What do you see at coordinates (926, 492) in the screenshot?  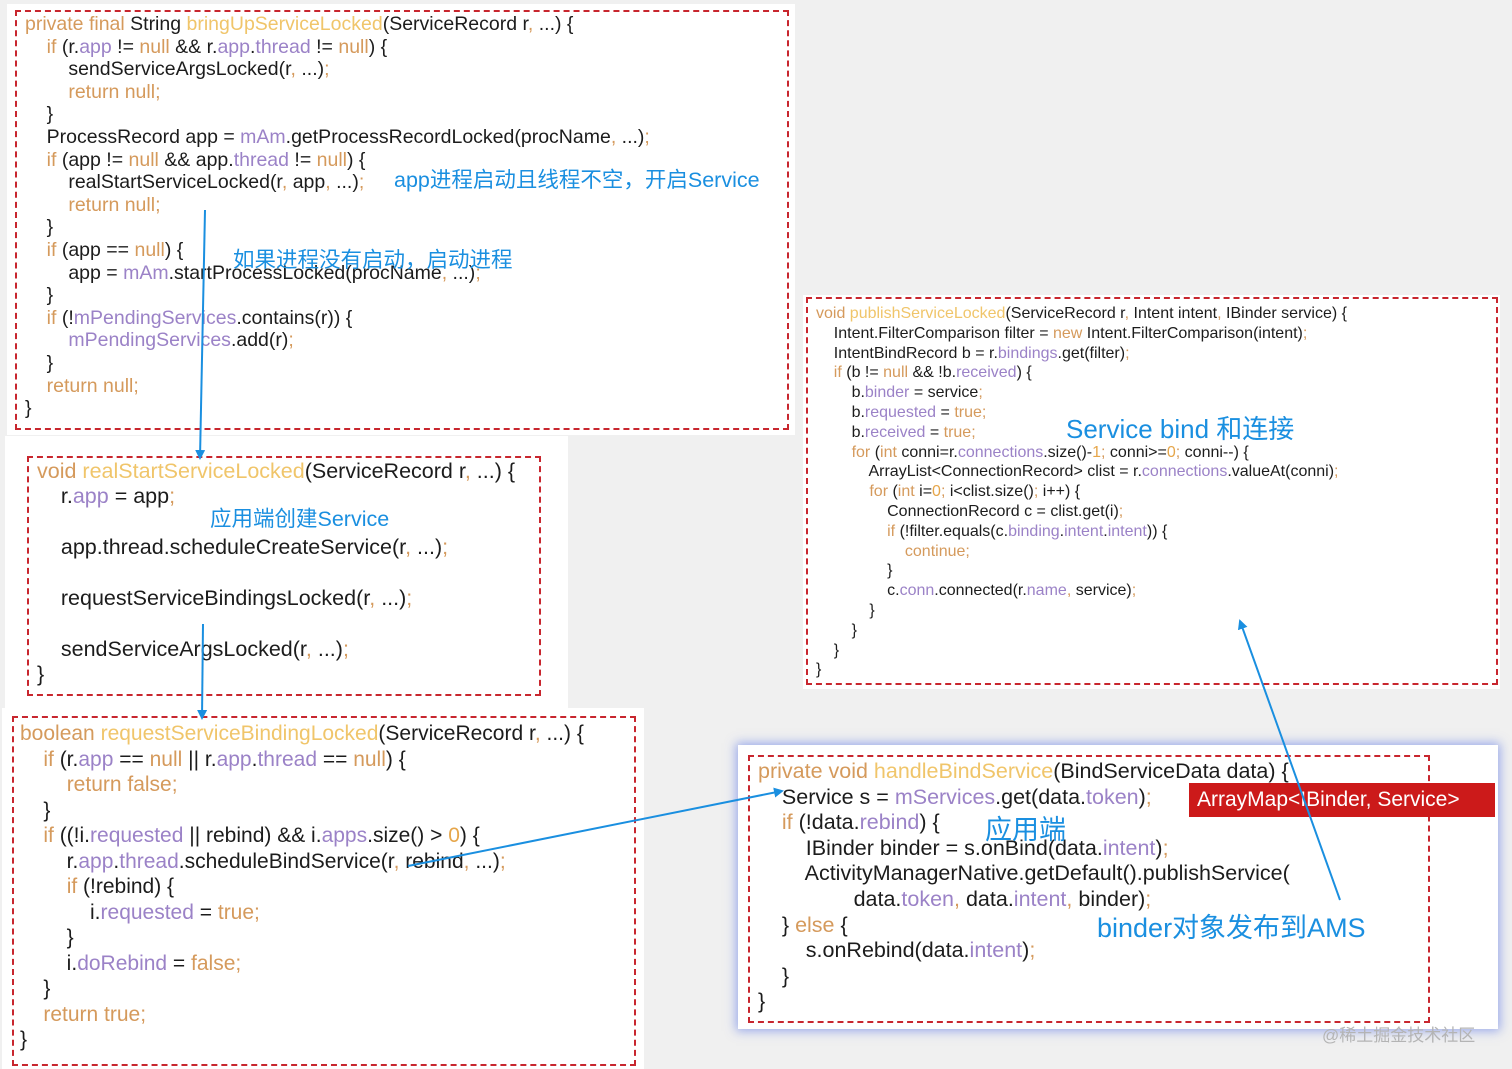 I see `code-token: i=` at bounding box center [926, 492].